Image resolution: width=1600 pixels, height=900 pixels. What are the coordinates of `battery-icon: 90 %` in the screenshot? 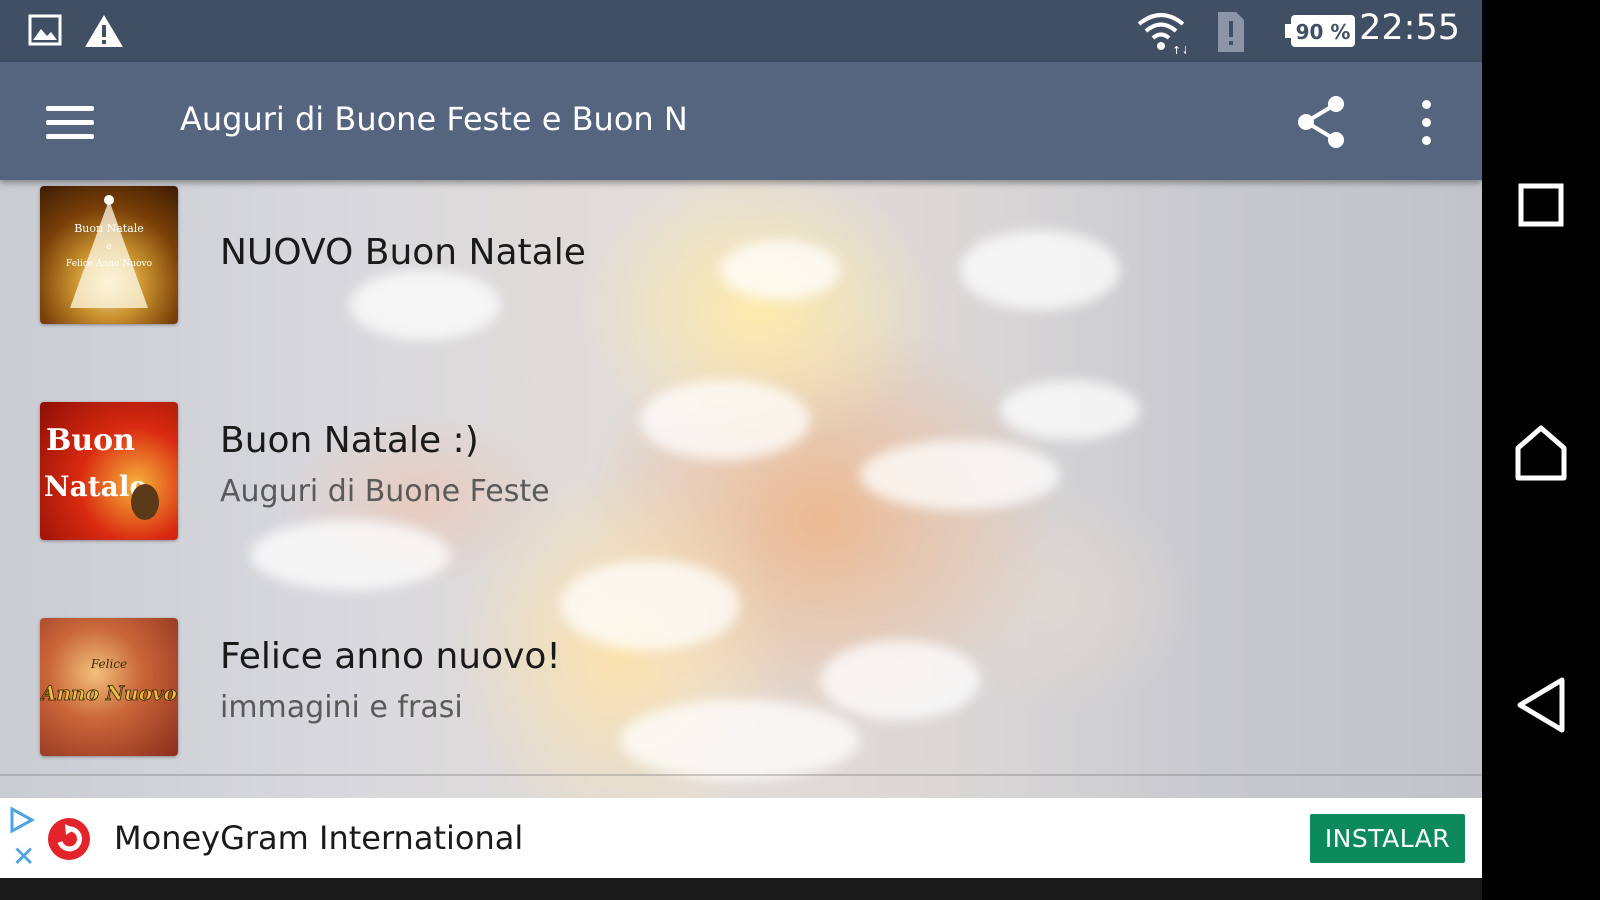 It's located at (1320, 31).